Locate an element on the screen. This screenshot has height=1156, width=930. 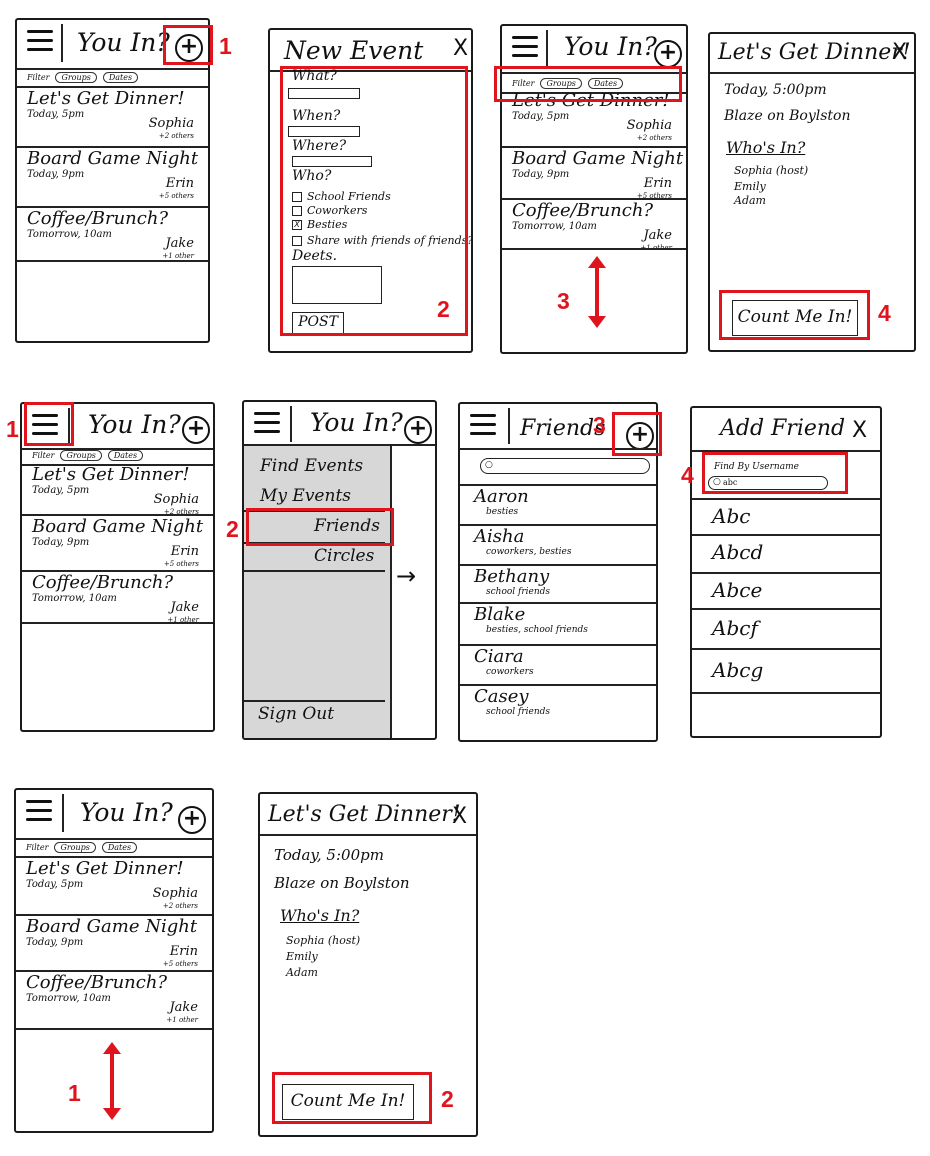
friend-row: Casey school friends is located at coordinates (512, 701).